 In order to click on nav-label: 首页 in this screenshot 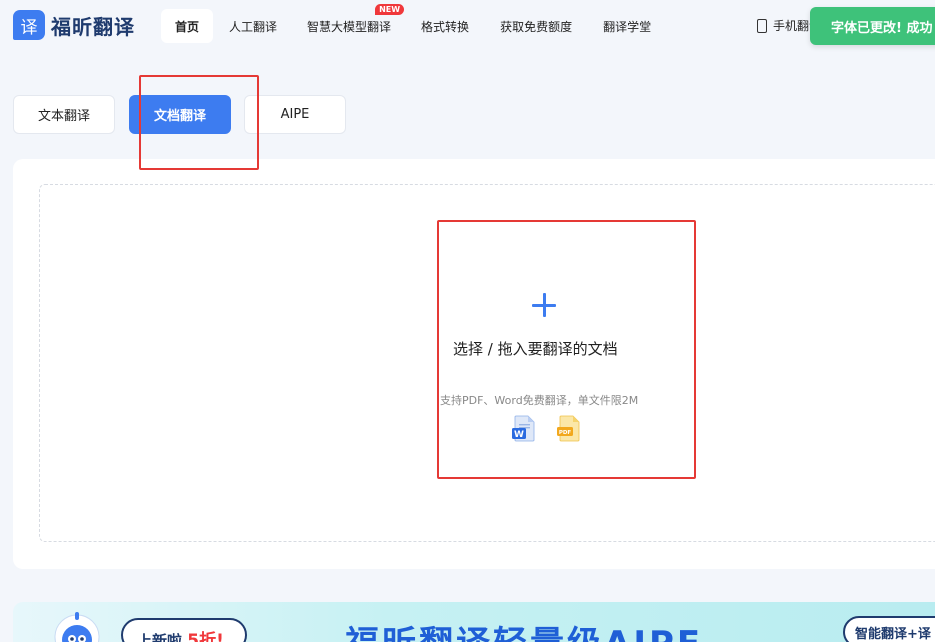, I will do `click(187, 26)`.